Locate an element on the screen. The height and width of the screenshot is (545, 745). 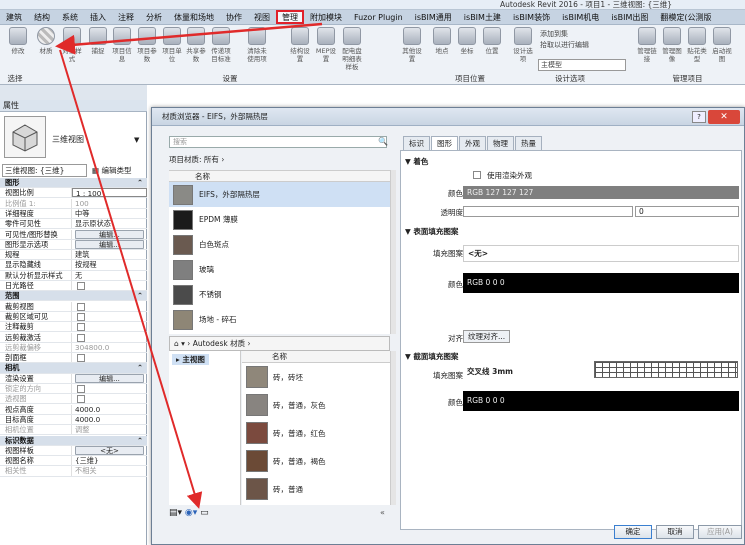
ribbon-button-9: 清除未使用项 is located at coordinates (257, 45).